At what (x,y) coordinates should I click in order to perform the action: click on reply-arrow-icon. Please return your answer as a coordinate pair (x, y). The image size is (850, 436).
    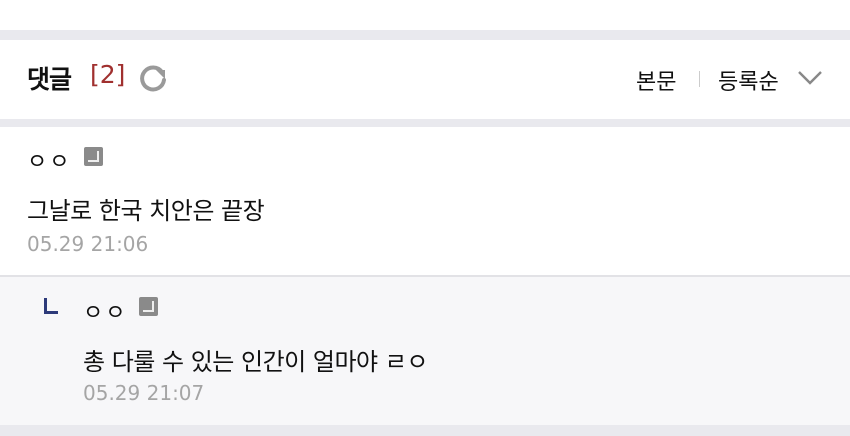
    Looking at the image, I should click on (51, 306).